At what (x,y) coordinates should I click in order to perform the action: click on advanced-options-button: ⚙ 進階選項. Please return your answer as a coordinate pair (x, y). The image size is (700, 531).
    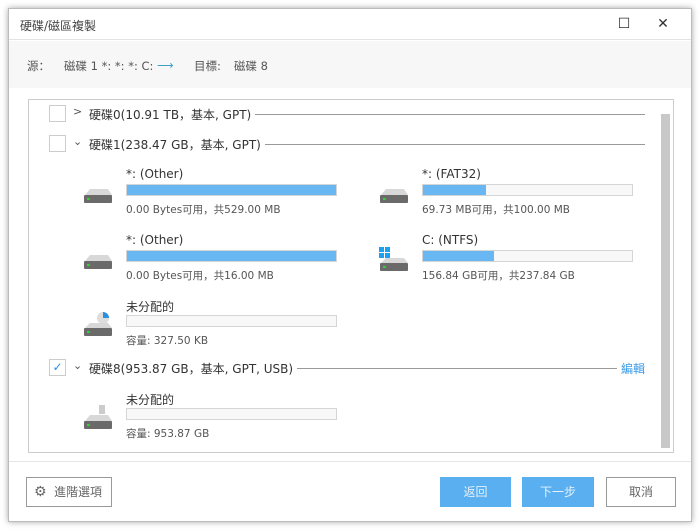
    Looking at the image, I should click on (69, 492).